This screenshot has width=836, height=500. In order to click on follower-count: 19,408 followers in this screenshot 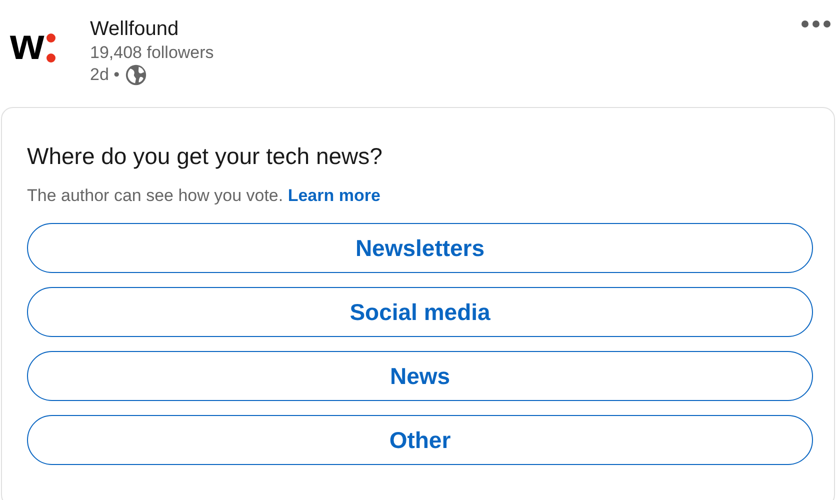, I will do `click(152, 53)`.